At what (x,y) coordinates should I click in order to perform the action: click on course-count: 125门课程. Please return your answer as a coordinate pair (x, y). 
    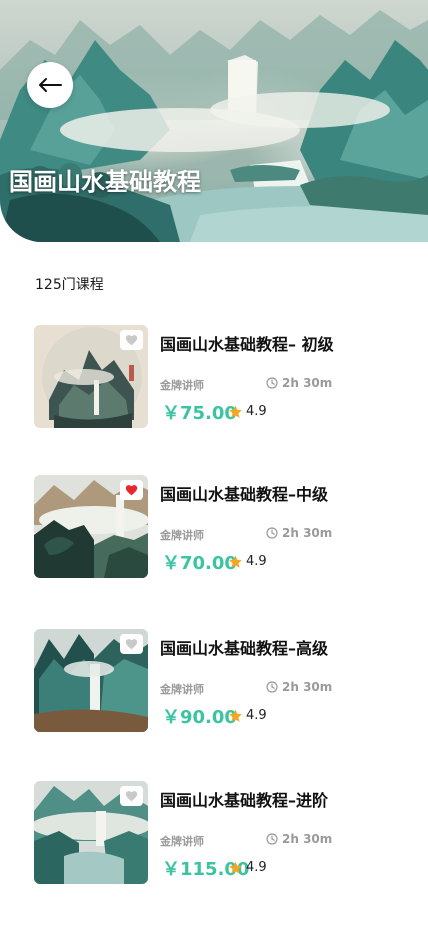
    Looking at the image, I should click on (69, 285).